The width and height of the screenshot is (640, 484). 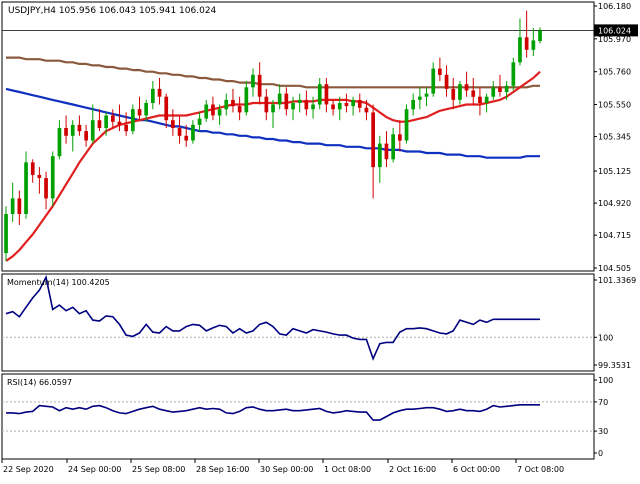 What do you see at coordinates (286, 469) in the screenshot?
I see `x-tick-label: 30 Sep 00:00` at bounding box center [286, 469].